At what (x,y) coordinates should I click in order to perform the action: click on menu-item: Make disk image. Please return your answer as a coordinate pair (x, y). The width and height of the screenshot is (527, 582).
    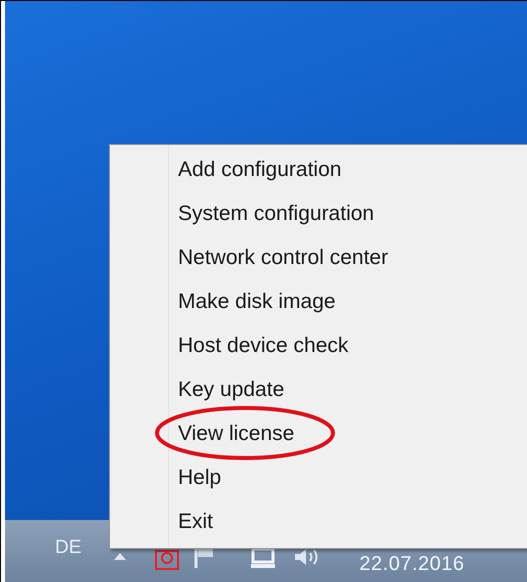
    Looking at the image, I should click on (257, 302).